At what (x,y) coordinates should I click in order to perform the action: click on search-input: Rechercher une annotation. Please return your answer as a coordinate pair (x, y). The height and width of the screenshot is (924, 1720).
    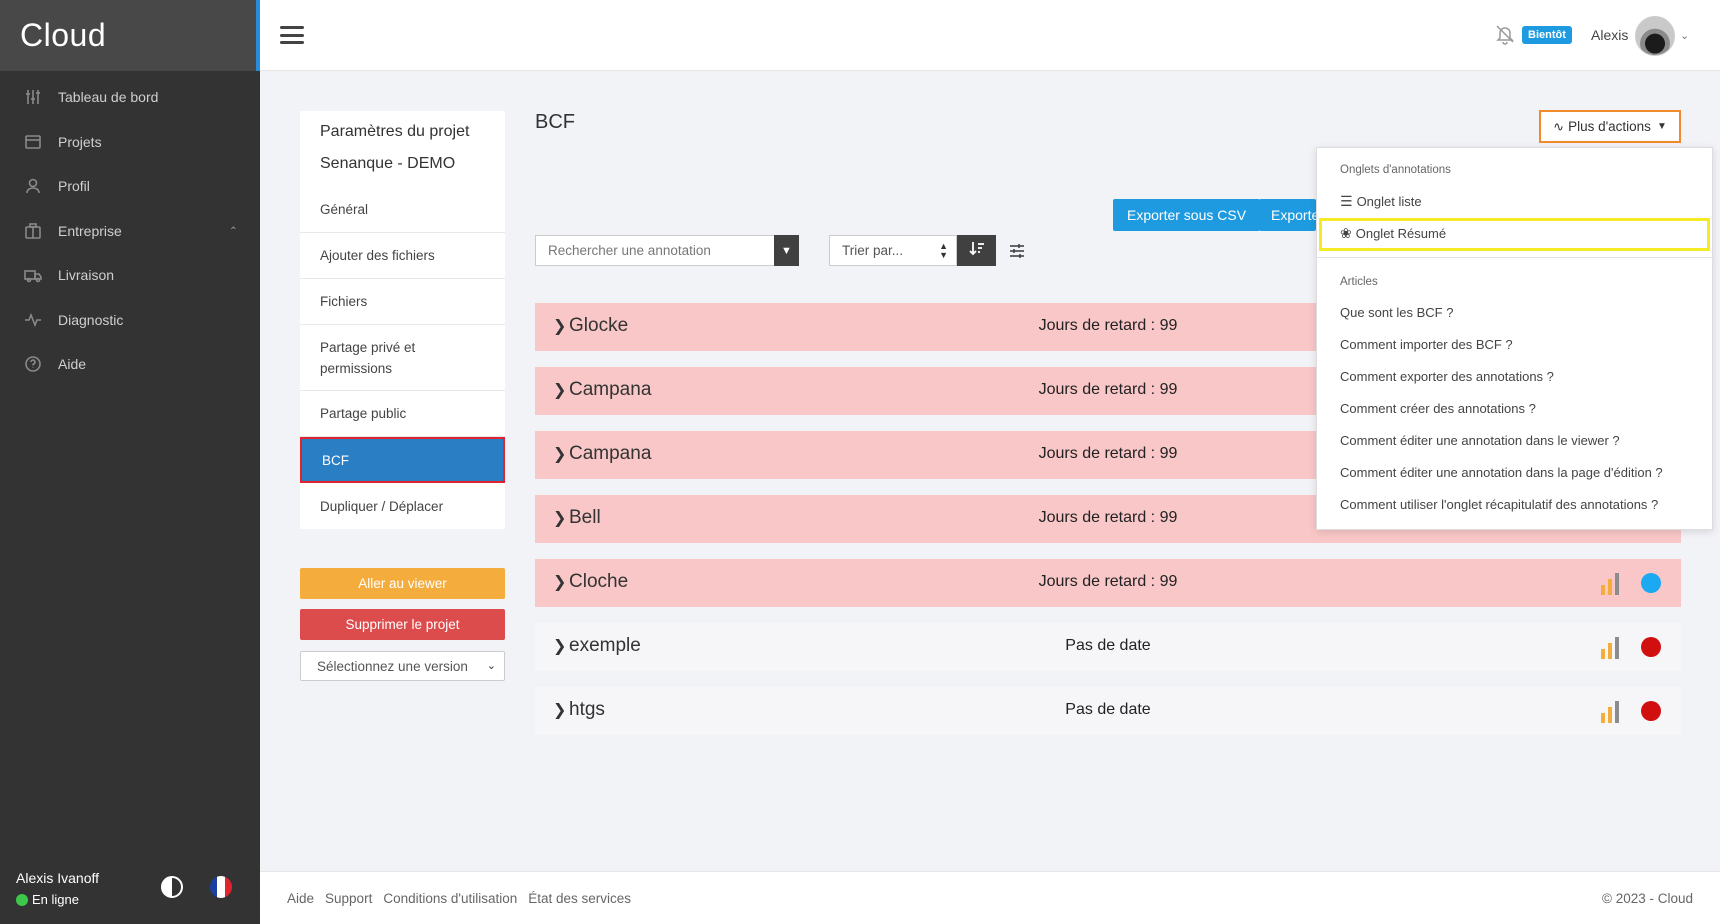
    Looking at the image, I should click on (655, 250).